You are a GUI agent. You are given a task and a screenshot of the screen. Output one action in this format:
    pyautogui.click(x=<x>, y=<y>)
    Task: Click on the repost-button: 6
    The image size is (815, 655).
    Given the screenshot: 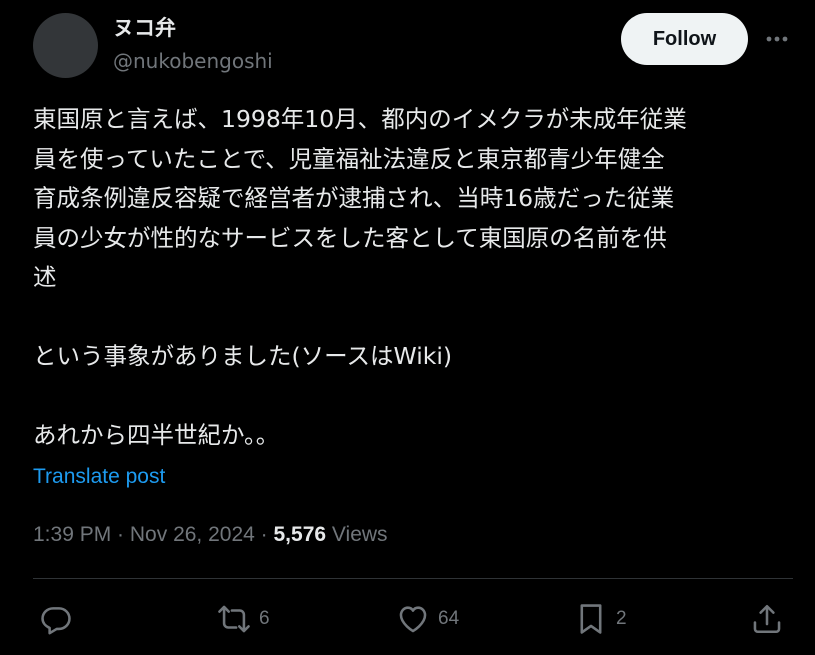 What is the action you would take?
    pyautogui.click(x=243, y=619)
    